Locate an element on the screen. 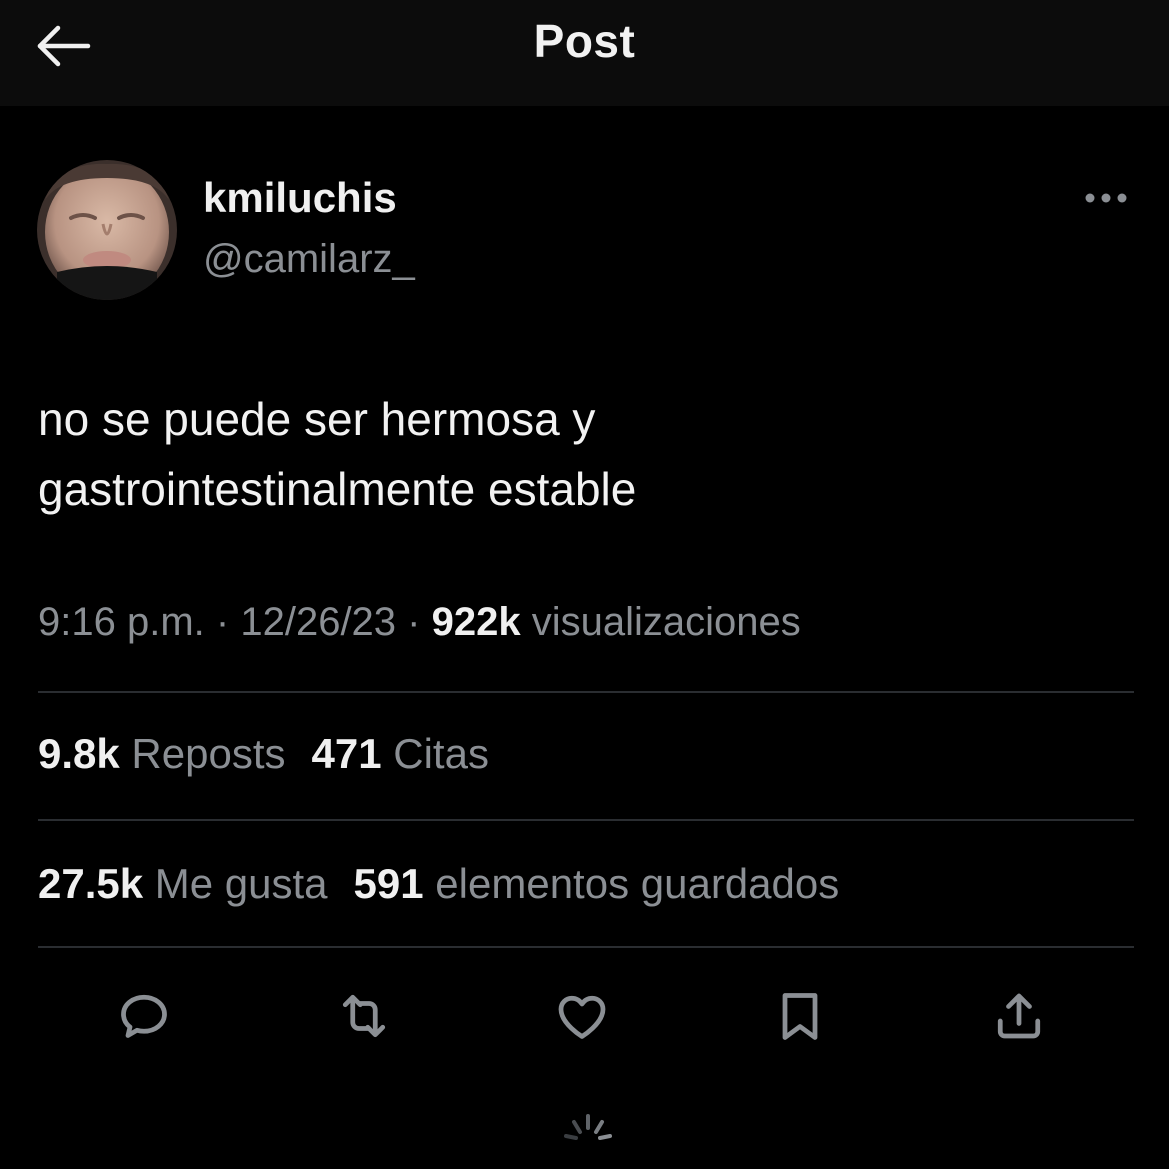  share-button is located at coordinates (1019, 1016).